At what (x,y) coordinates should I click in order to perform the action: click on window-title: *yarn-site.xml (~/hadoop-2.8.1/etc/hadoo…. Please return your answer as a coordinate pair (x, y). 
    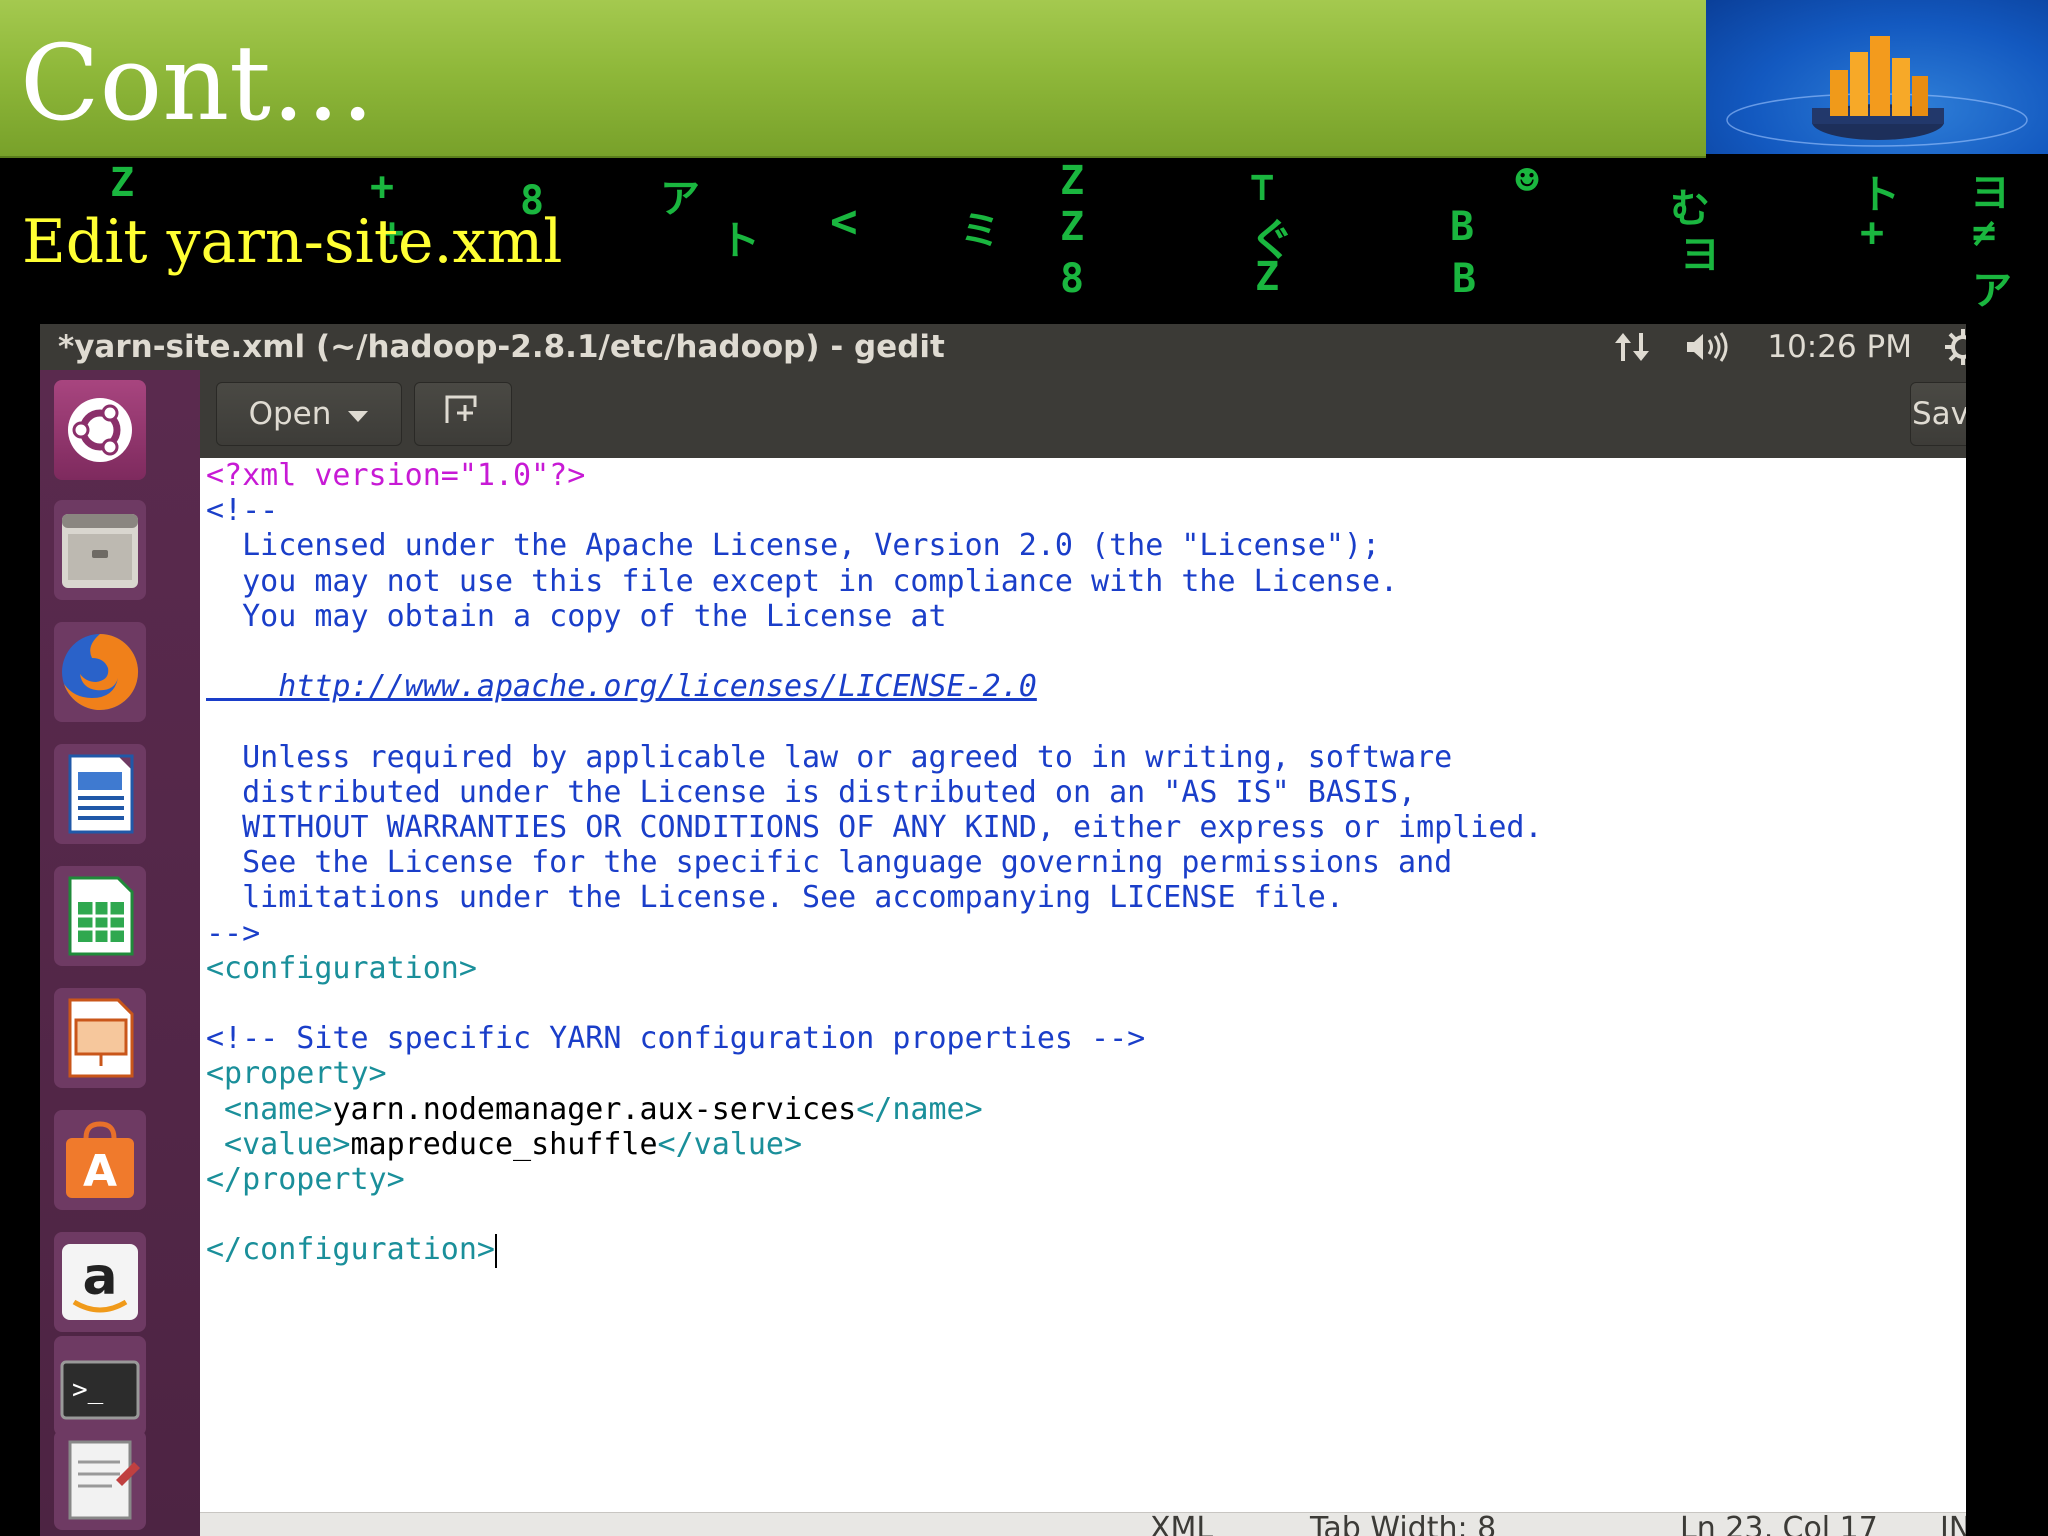
    Looking at the image, I should click on (501, 347).